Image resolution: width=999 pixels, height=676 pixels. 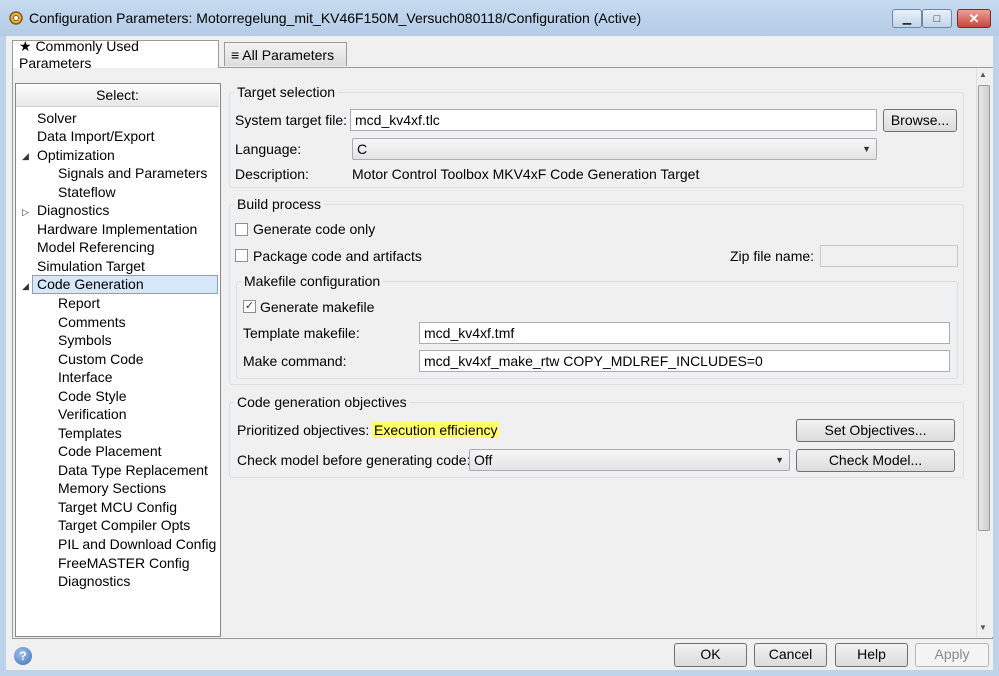 What do you see at coordinates (272, 174) in the screenshot?
I see `description-label: Description:` at bounding box center [272, 174].